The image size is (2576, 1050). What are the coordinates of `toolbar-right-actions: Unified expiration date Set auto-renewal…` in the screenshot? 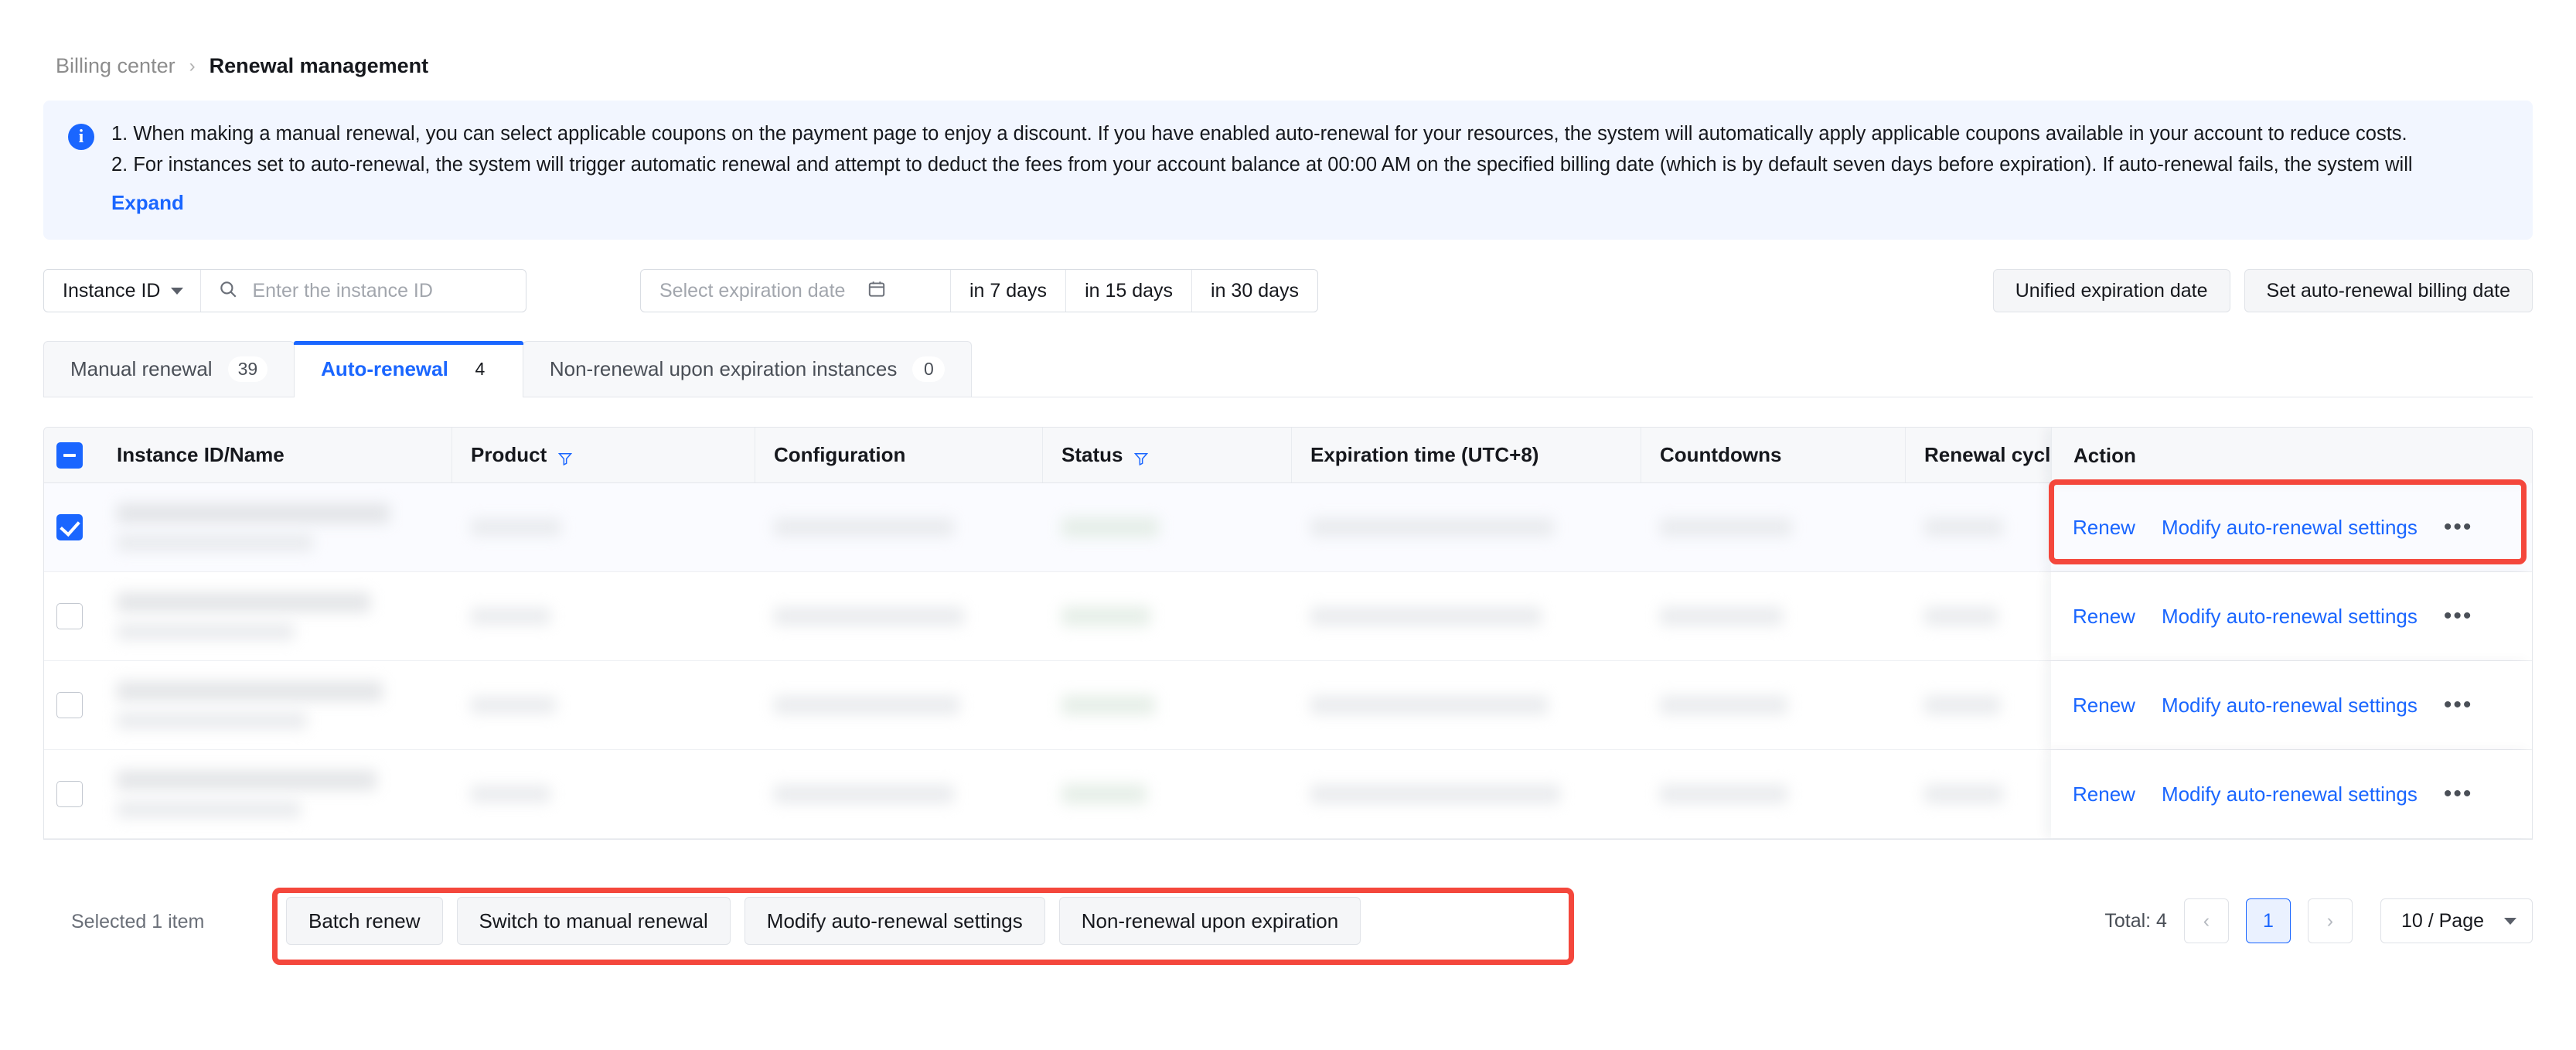 It's located at (2262, 290).